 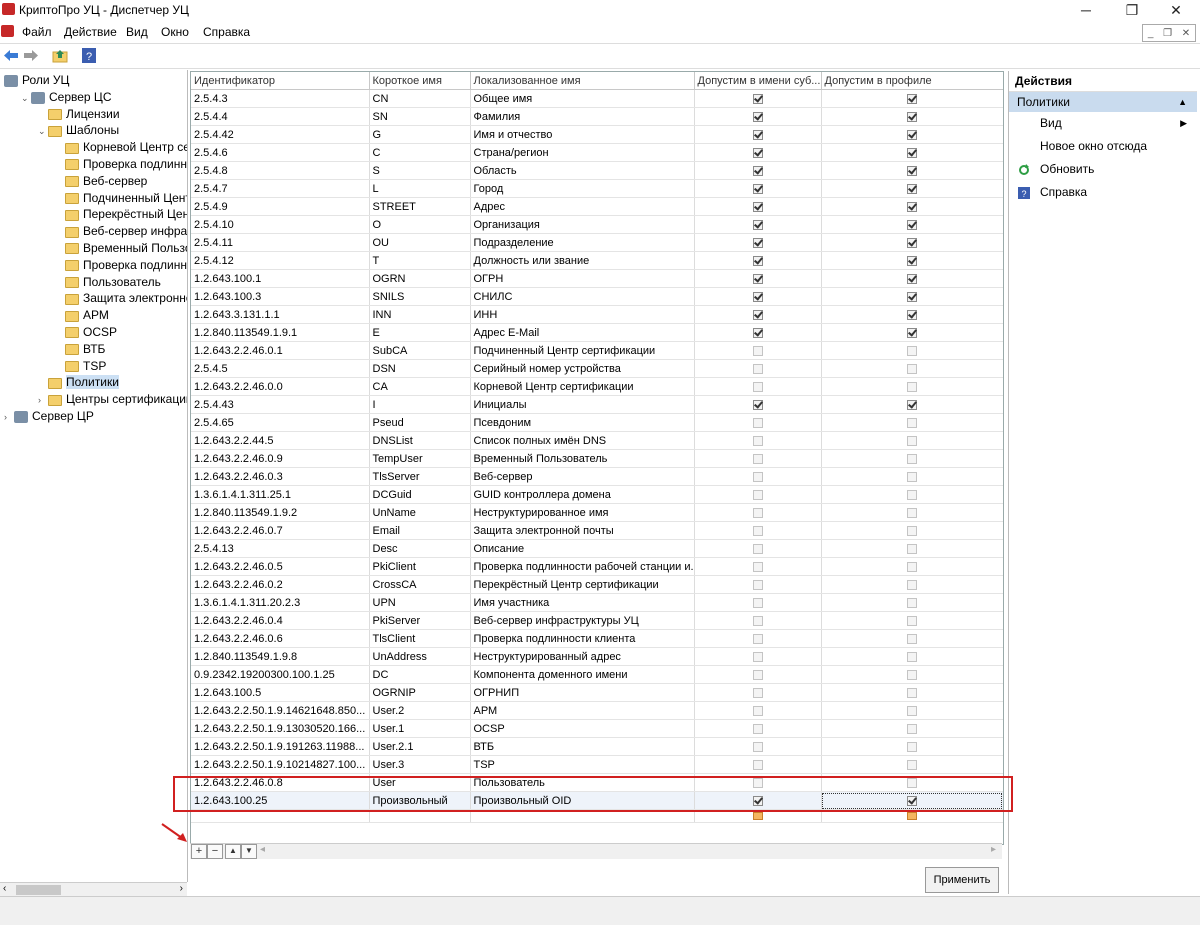 I want to click on cell-oid: 1.2.643.2.2.46.0.6, so click(x=280, y=638).